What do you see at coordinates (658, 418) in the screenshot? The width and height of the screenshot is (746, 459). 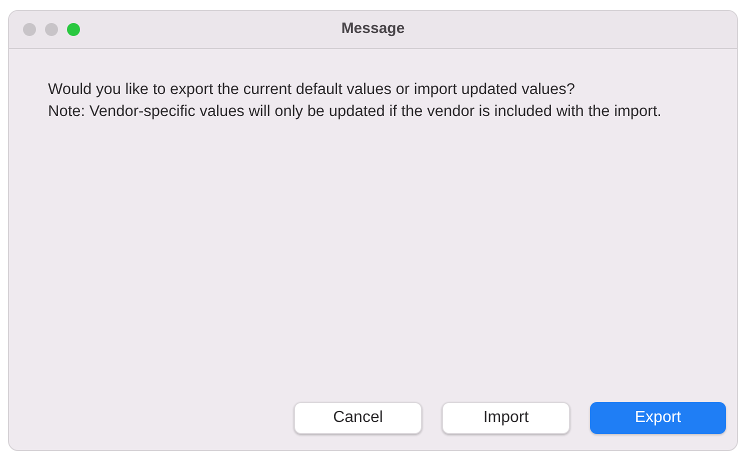 I see `default-button: Export` at bounding box center [658, 418].